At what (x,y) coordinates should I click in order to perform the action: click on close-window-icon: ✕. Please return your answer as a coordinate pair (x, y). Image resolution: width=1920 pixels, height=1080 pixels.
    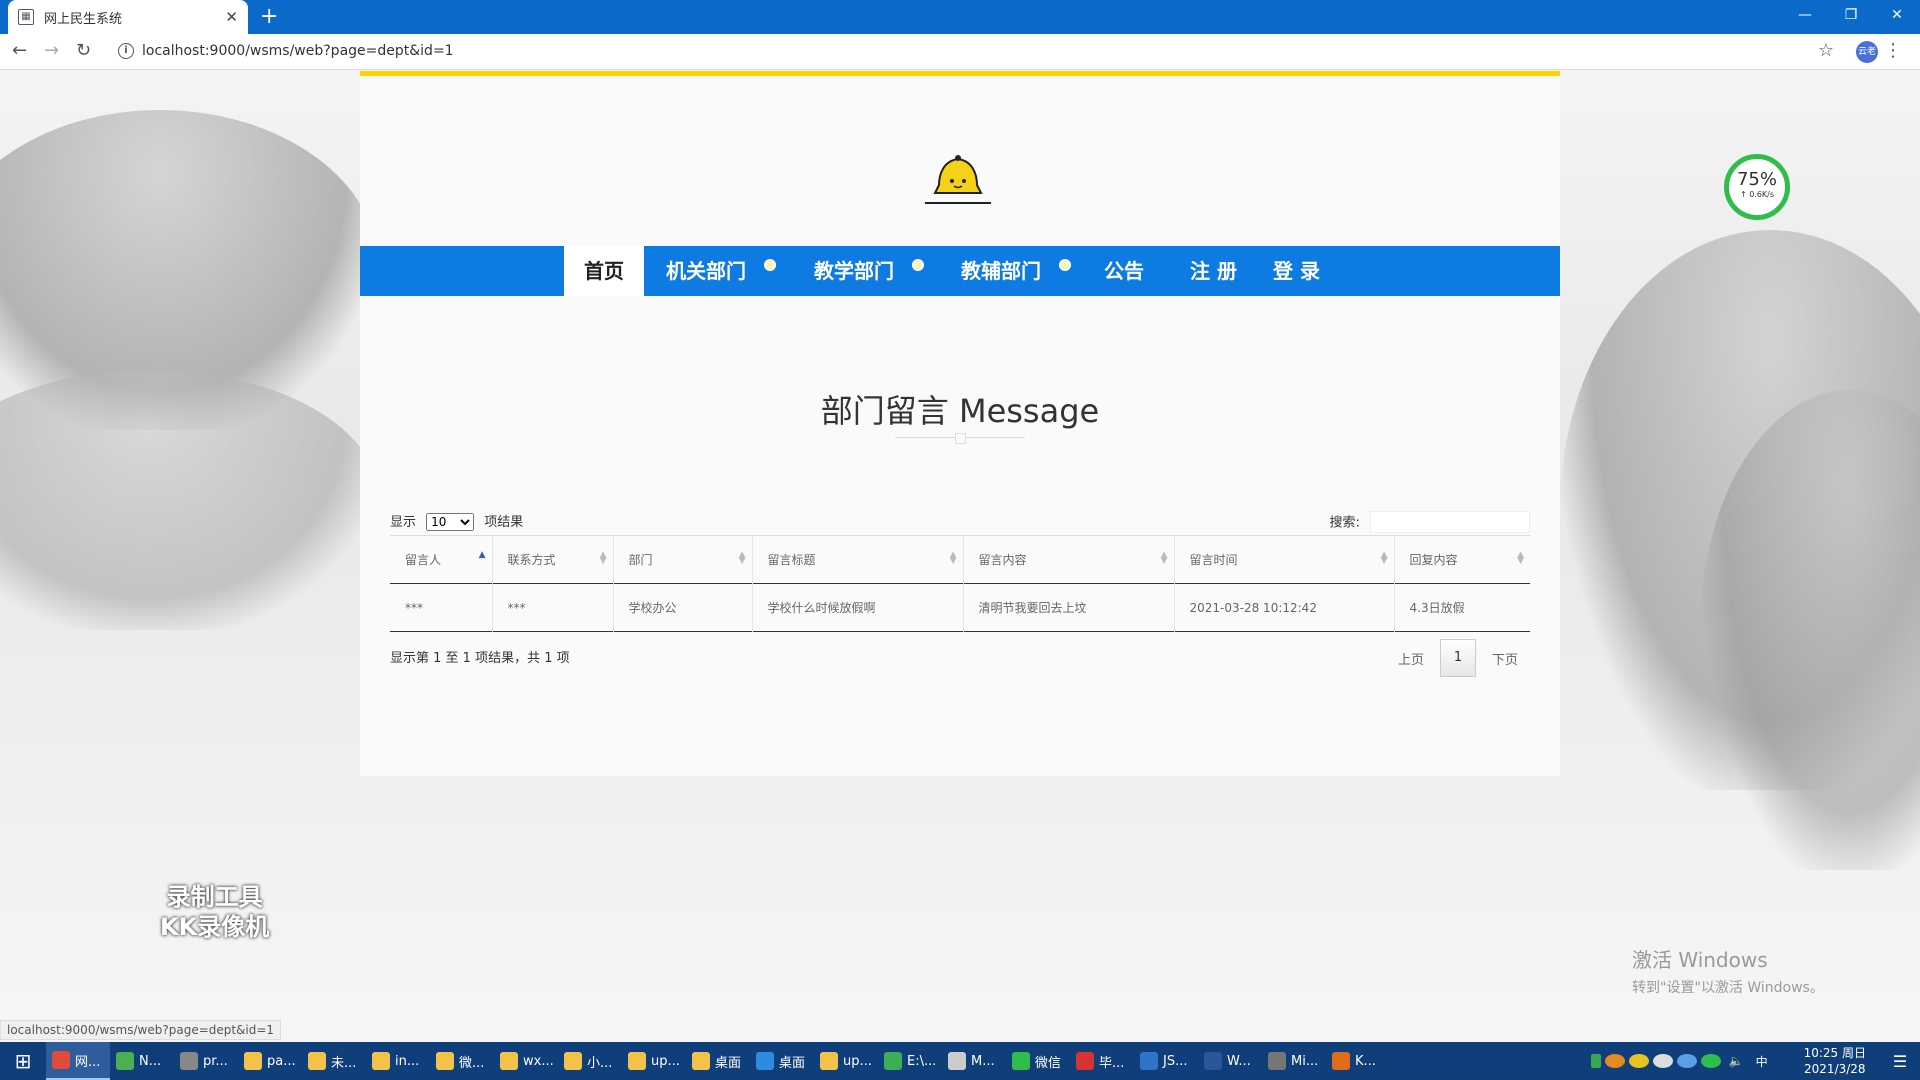
    Looking at the image, I should click on (1897, 15).